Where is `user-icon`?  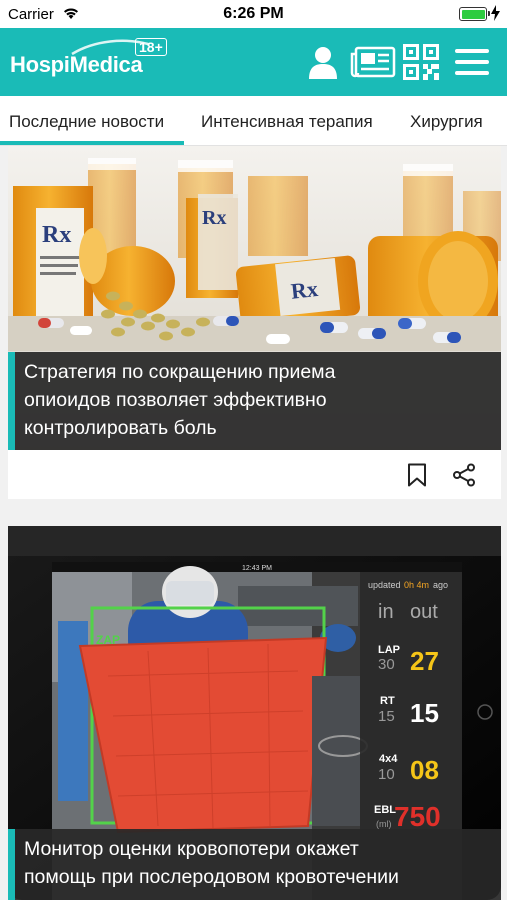
user-icon is located at coordinates (323, 63).